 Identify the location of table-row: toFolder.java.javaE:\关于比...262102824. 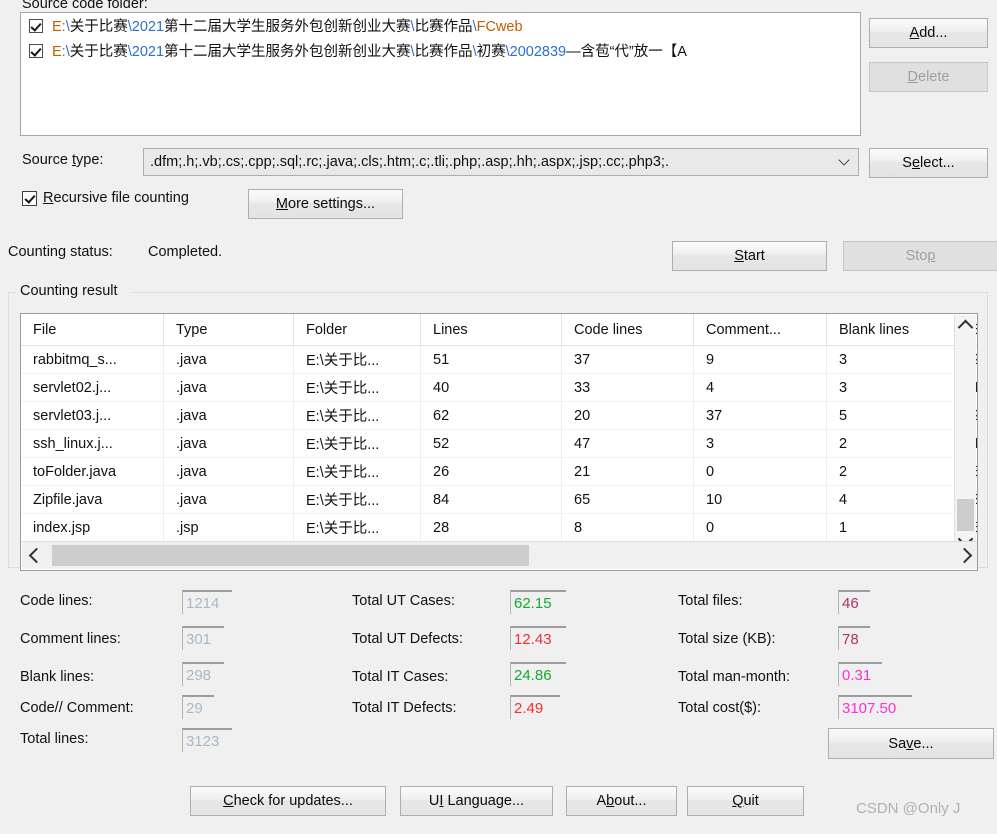
(499, 471).